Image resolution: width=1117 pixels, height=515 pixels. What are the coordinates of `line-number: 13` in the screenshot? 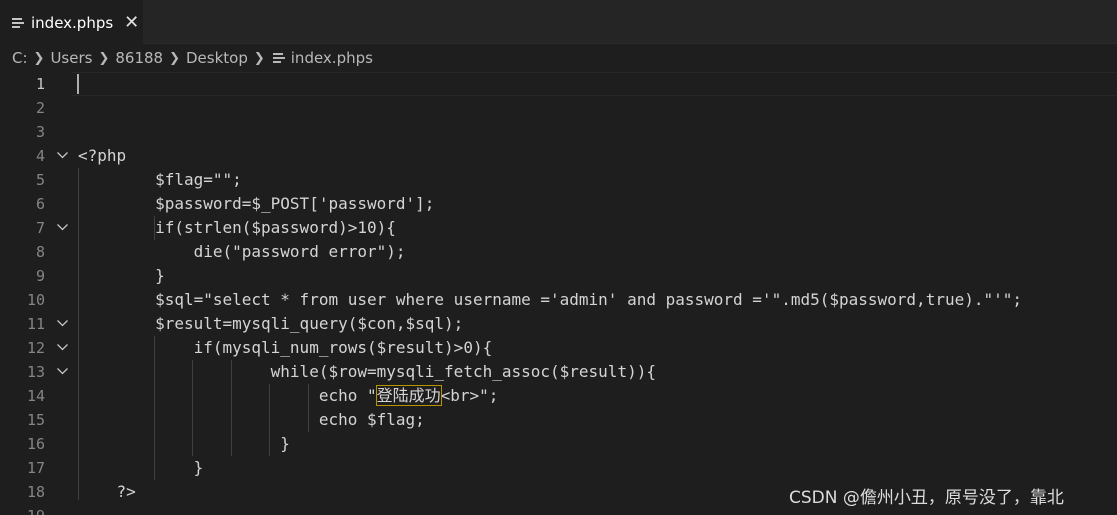 It's located at (35, 372).